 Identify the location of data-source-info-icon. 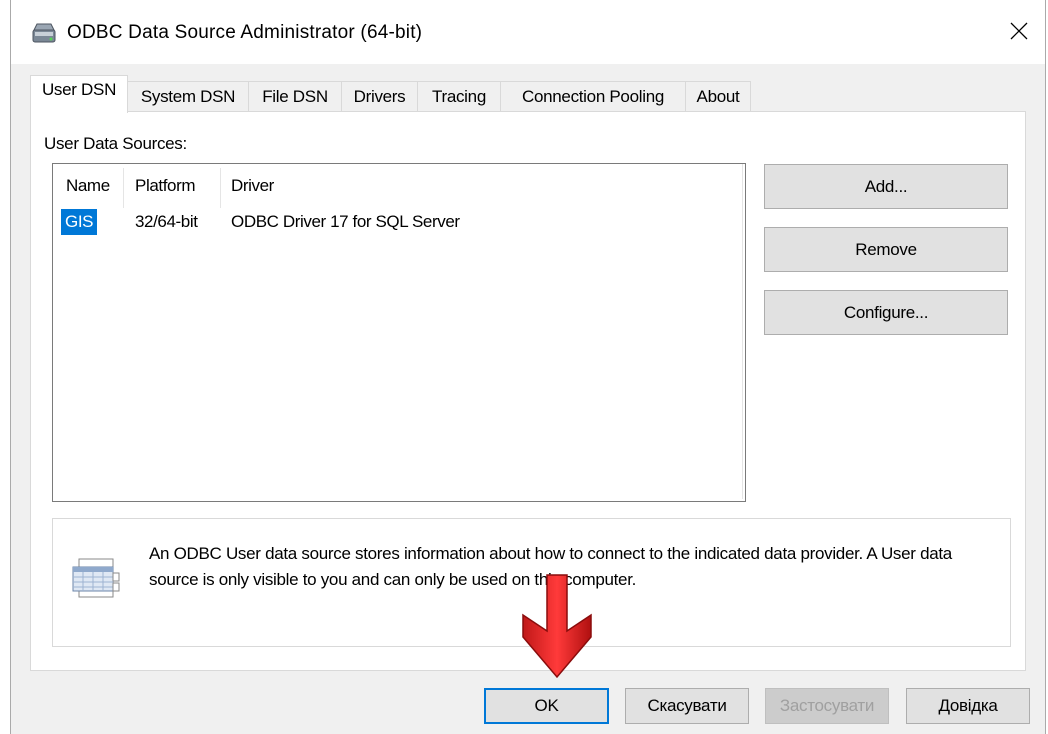
(96, 578).